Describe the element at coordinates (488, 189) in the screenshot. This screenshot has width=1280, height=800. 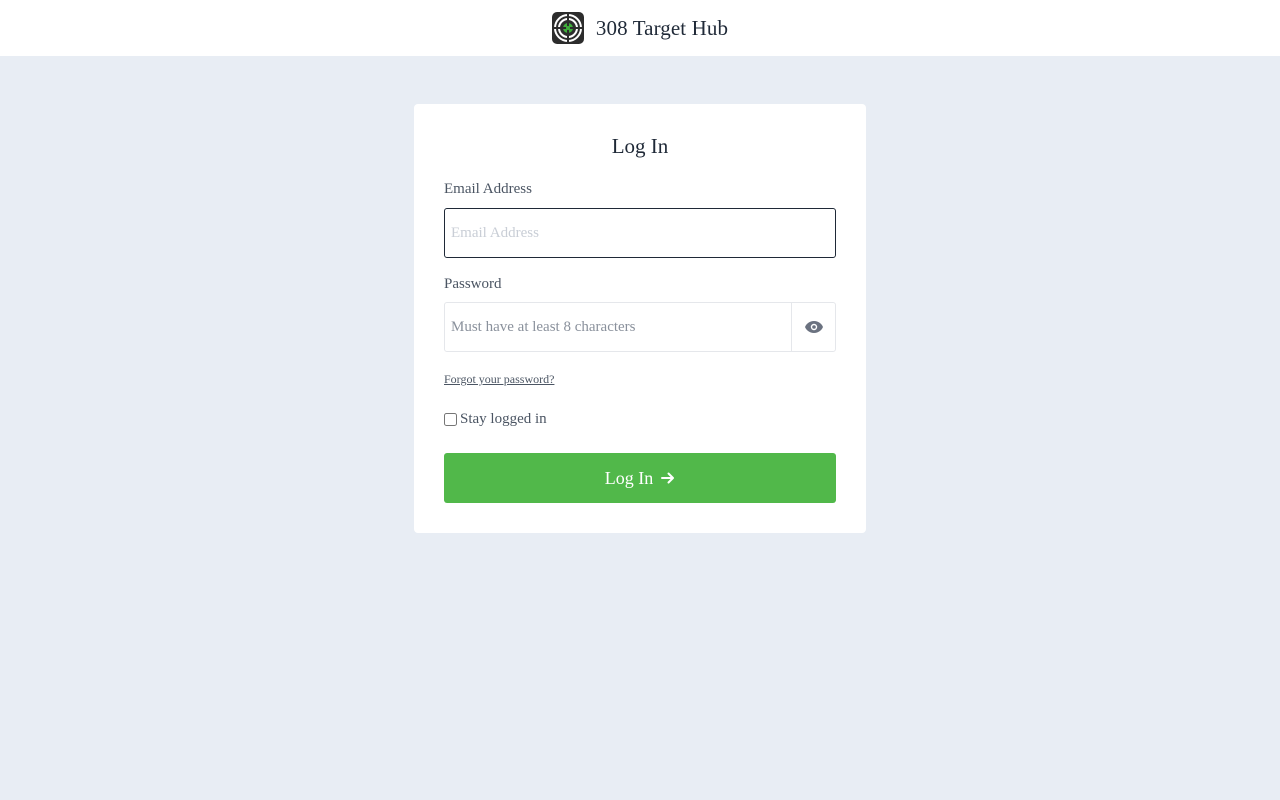
I see `email-label: Email Address` at that location.